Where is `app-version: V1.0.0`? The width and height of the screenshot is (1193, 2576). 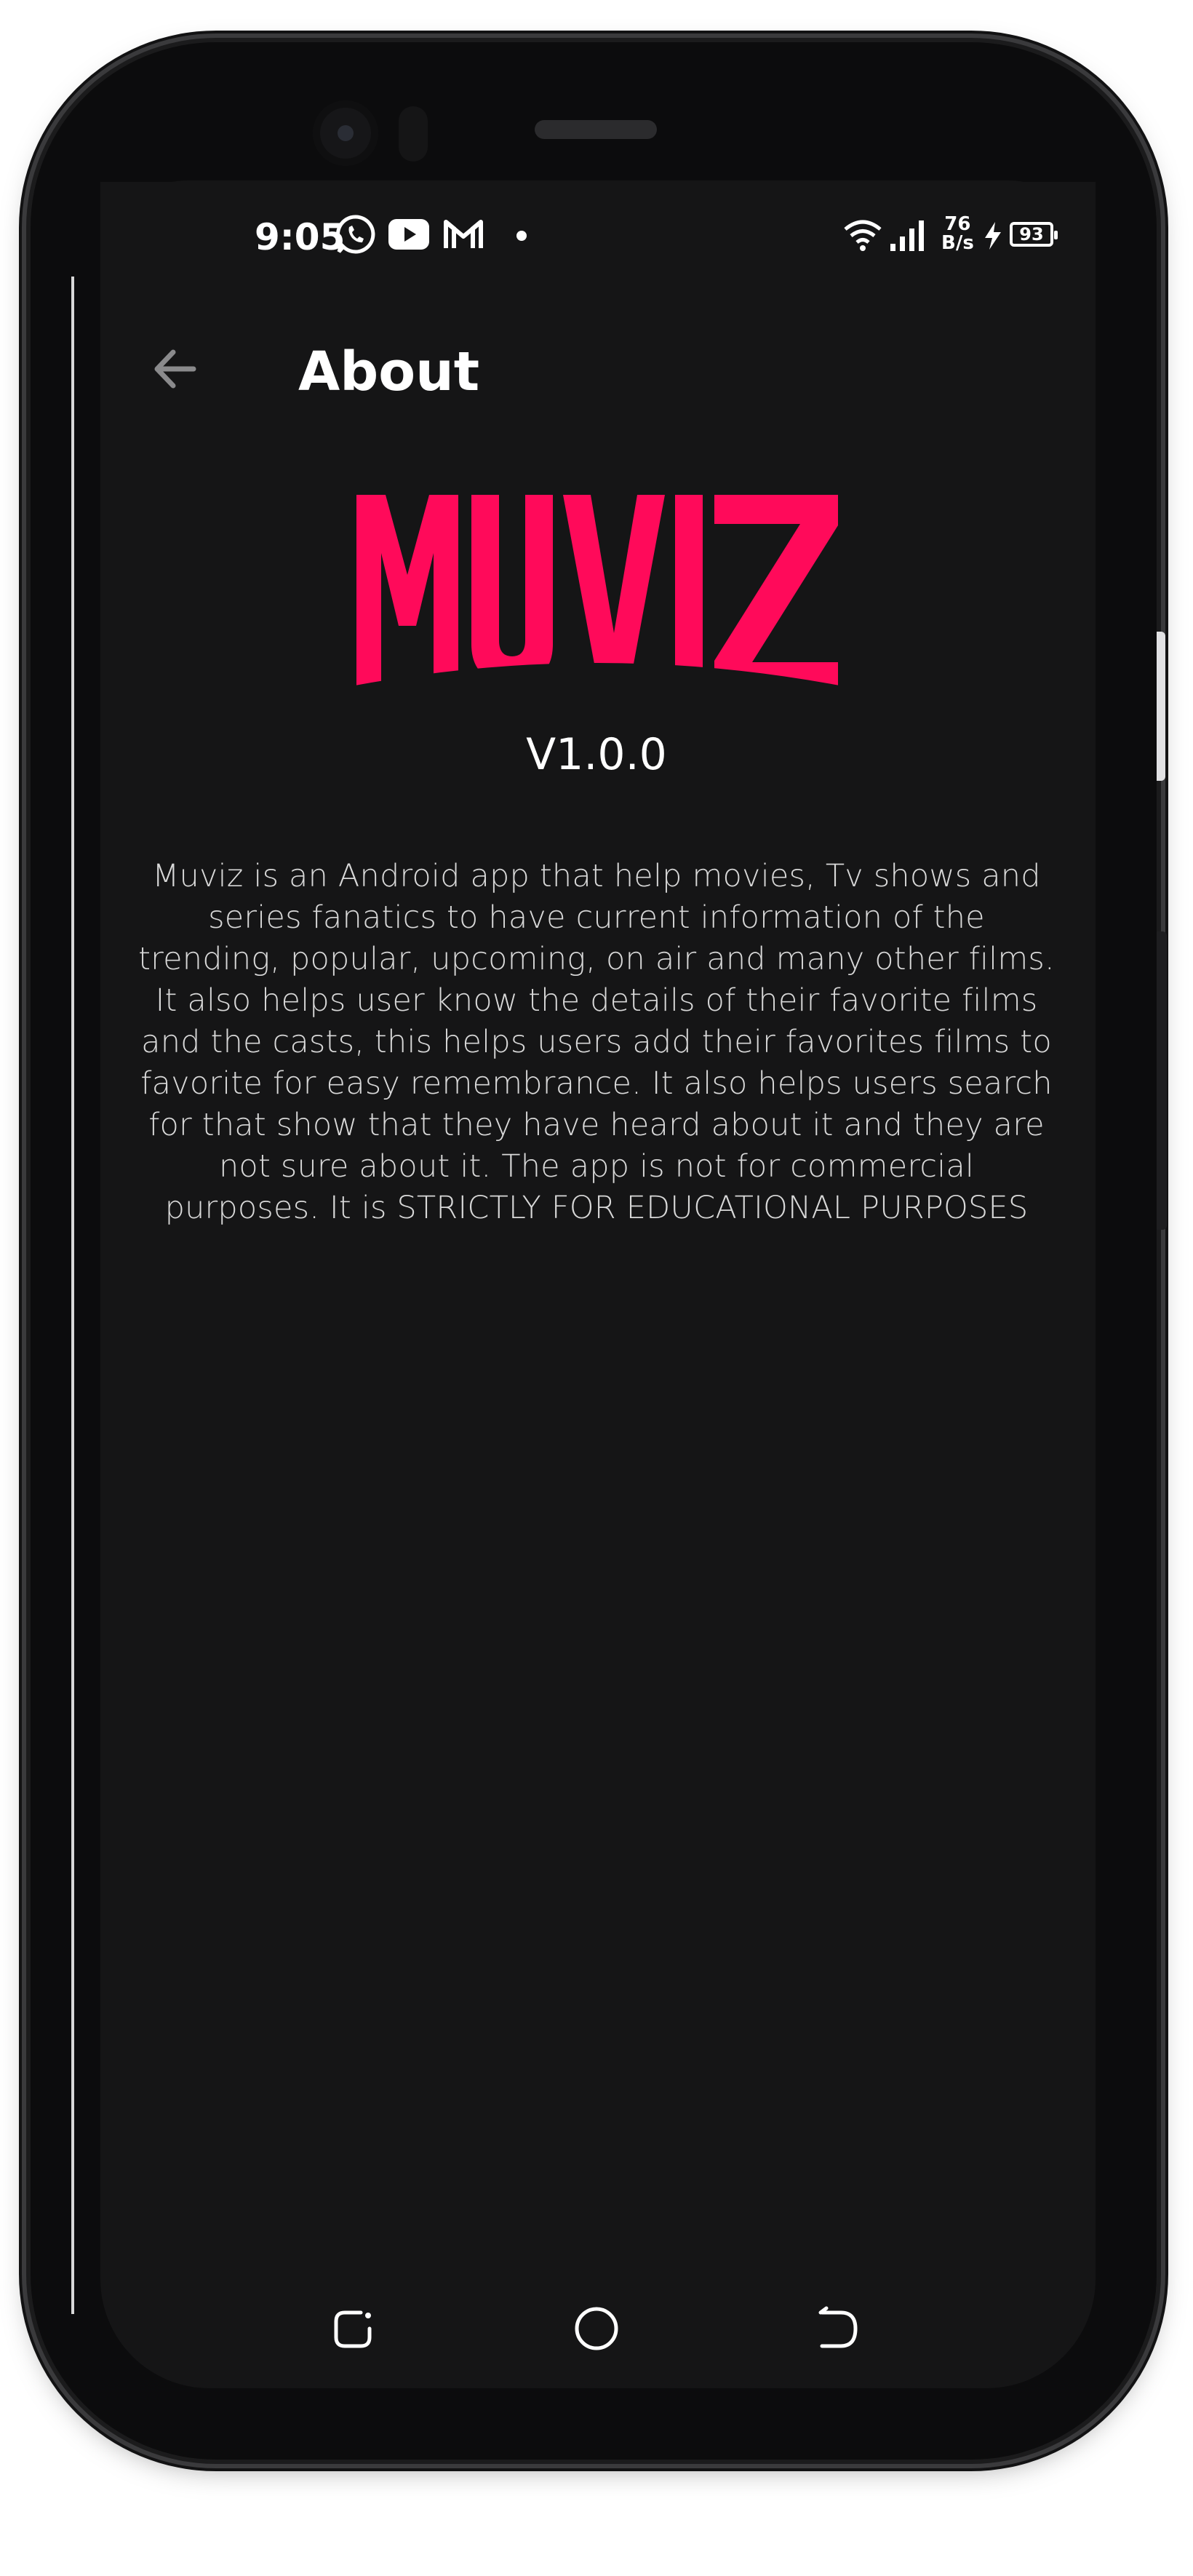 app-version: V1.0.0 is located at coordinates (596, 754).